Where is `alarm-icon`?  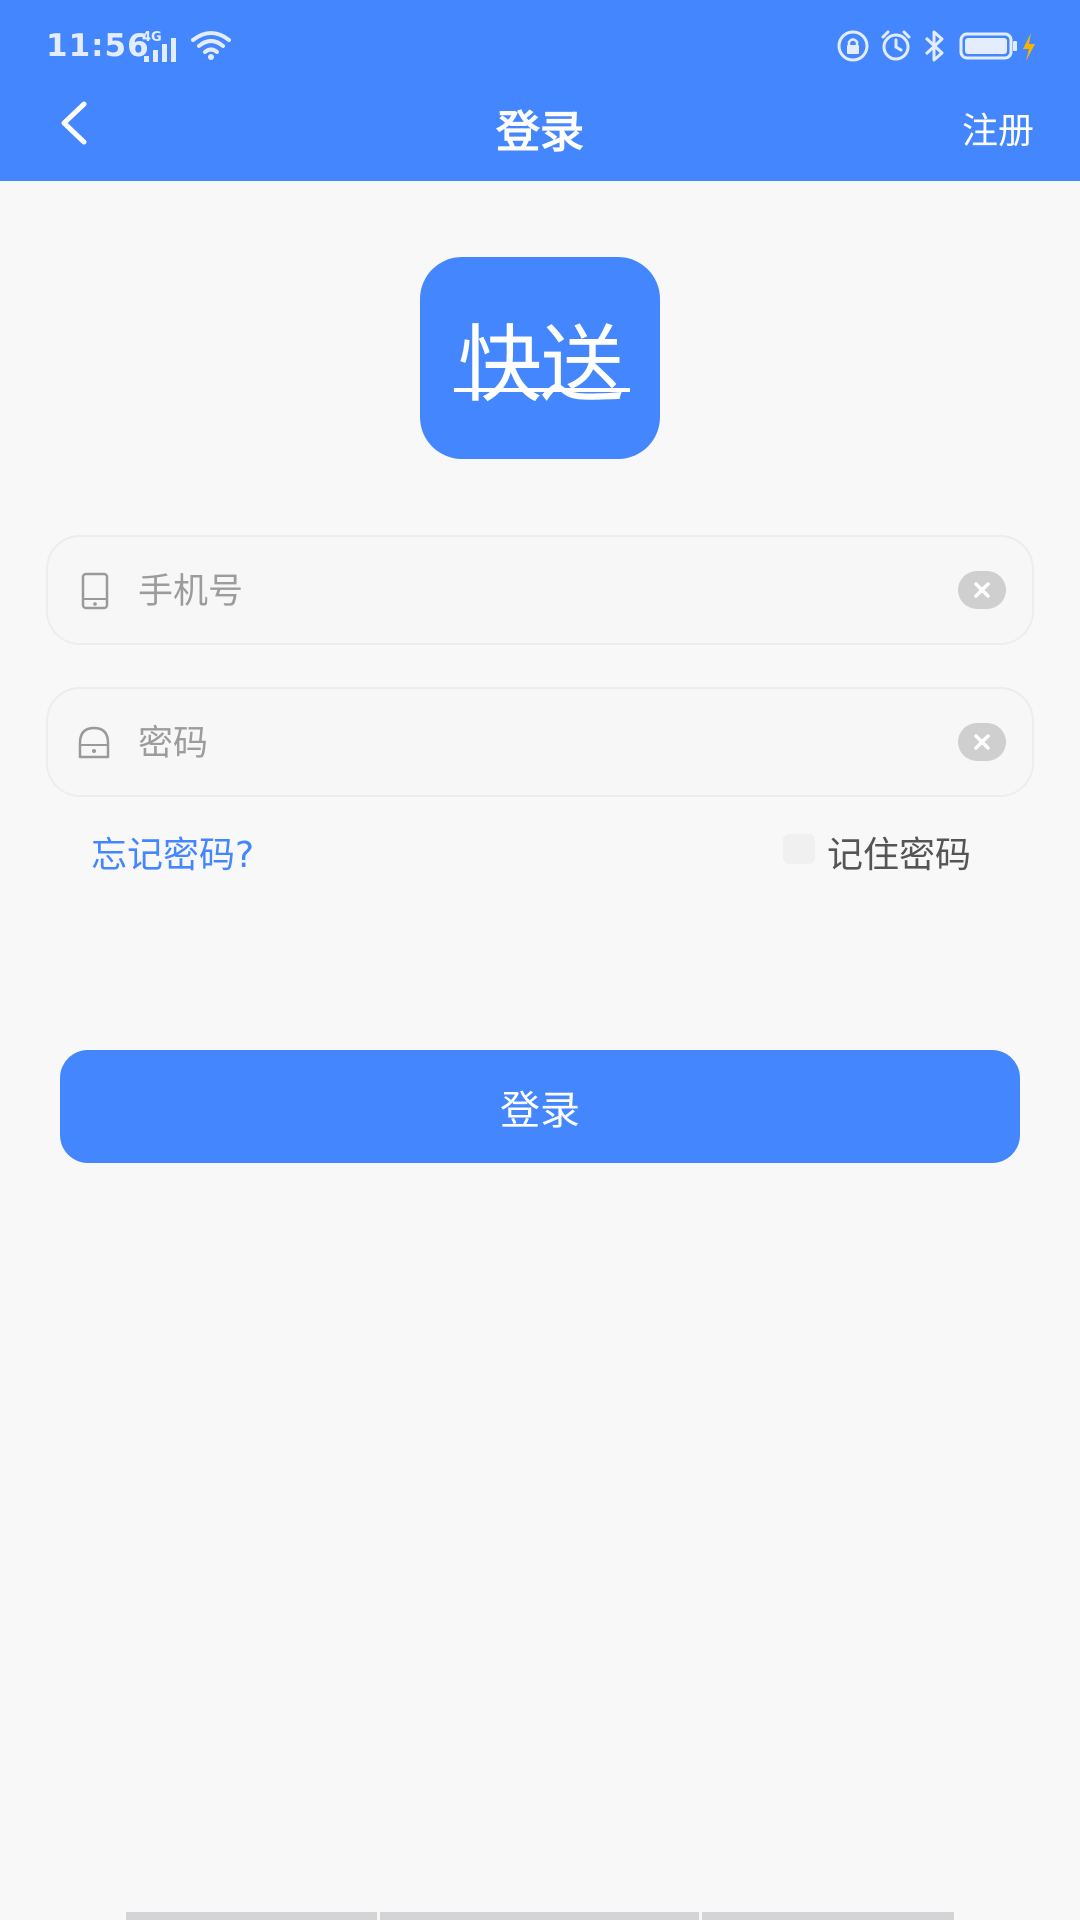 alarm-icon is located at coordinates (896, 45).